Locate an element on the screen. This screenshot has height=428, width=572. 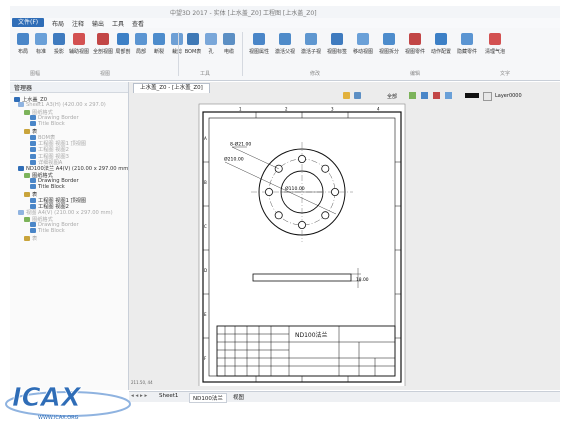
aux-view-icon is located at coordinates (79, 39).